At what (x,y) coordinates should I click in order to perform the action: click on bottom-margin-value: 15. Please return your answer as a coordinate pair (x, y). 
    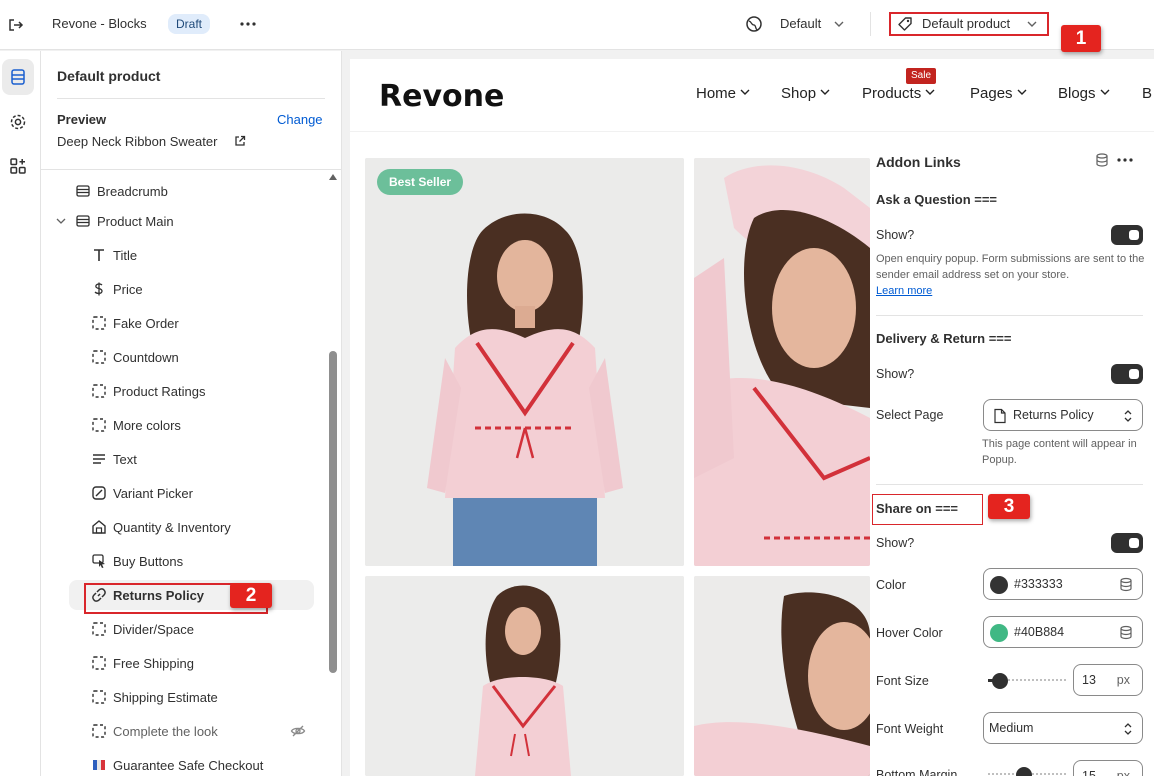
    Looking at the image, I should click on (1089, 772).